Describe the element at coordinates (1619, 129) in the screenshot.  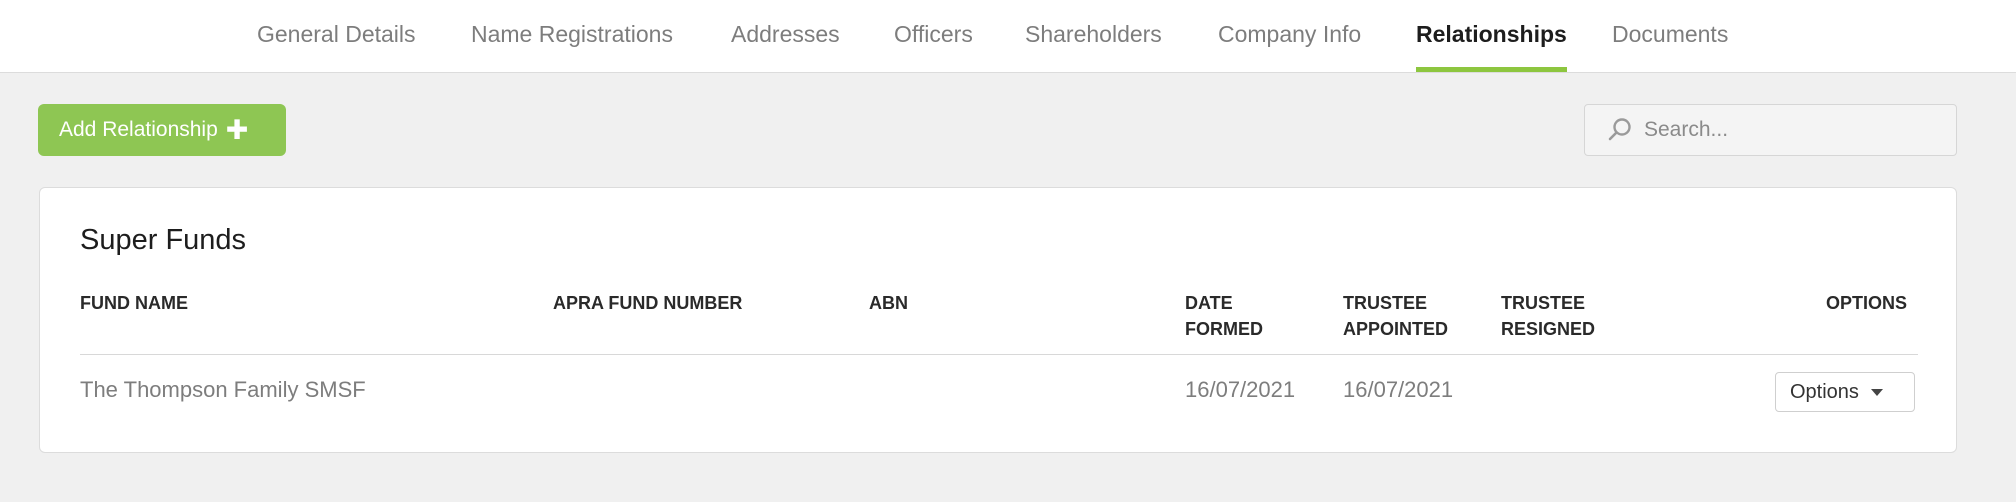
I see `search-icon` at that location.